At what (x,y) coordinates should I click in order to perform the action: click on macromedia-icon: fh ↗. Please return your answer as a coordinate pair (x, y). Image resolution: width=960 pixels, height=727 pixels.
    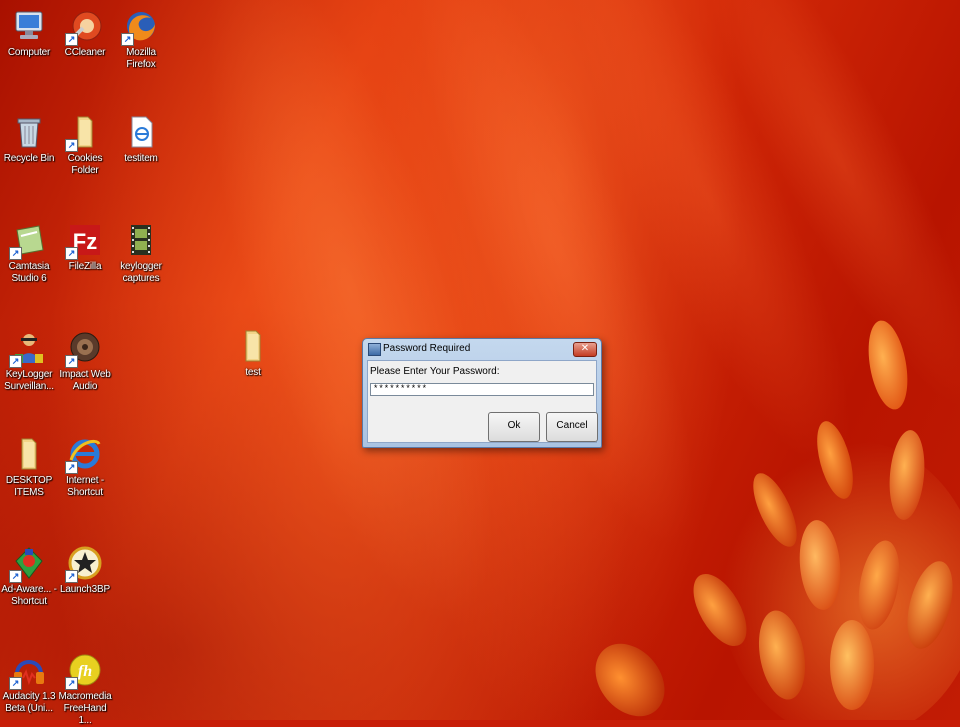
    Looking at the image, I should click on (84, 671).